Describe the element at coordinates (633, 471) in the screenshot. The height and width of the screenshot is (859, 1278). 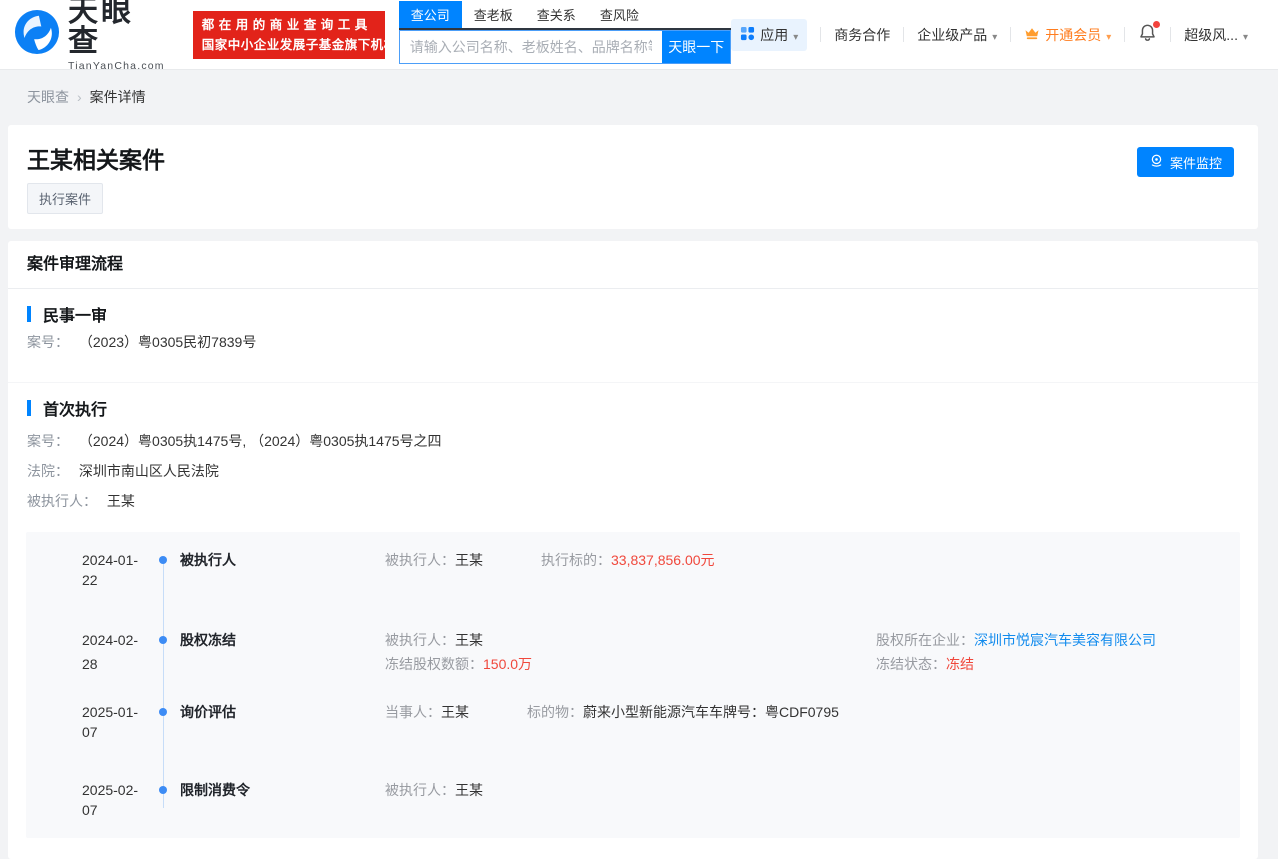
I see `court-row: 法院： 深圳市南山区人民法院` at that location.